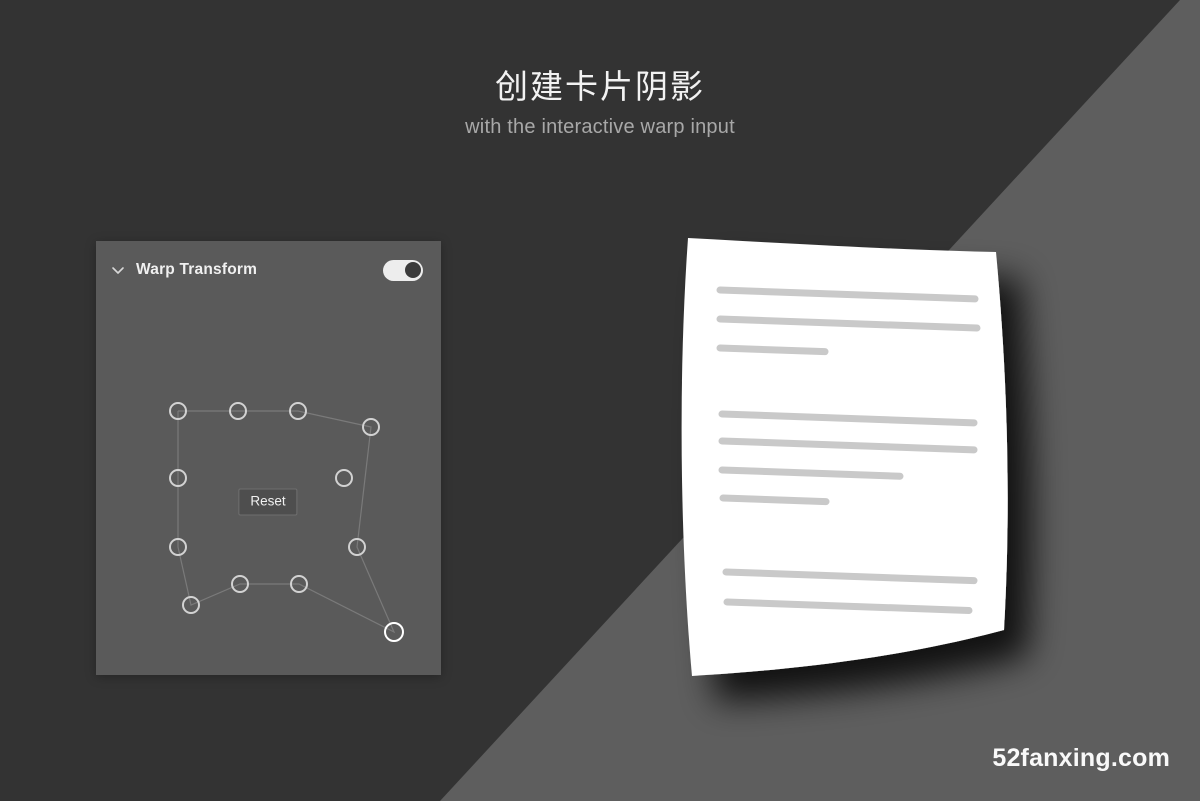 Image resolution: width=1200 pixels, height=801 pixels. I want to click on card-svg, so click(844, 457).